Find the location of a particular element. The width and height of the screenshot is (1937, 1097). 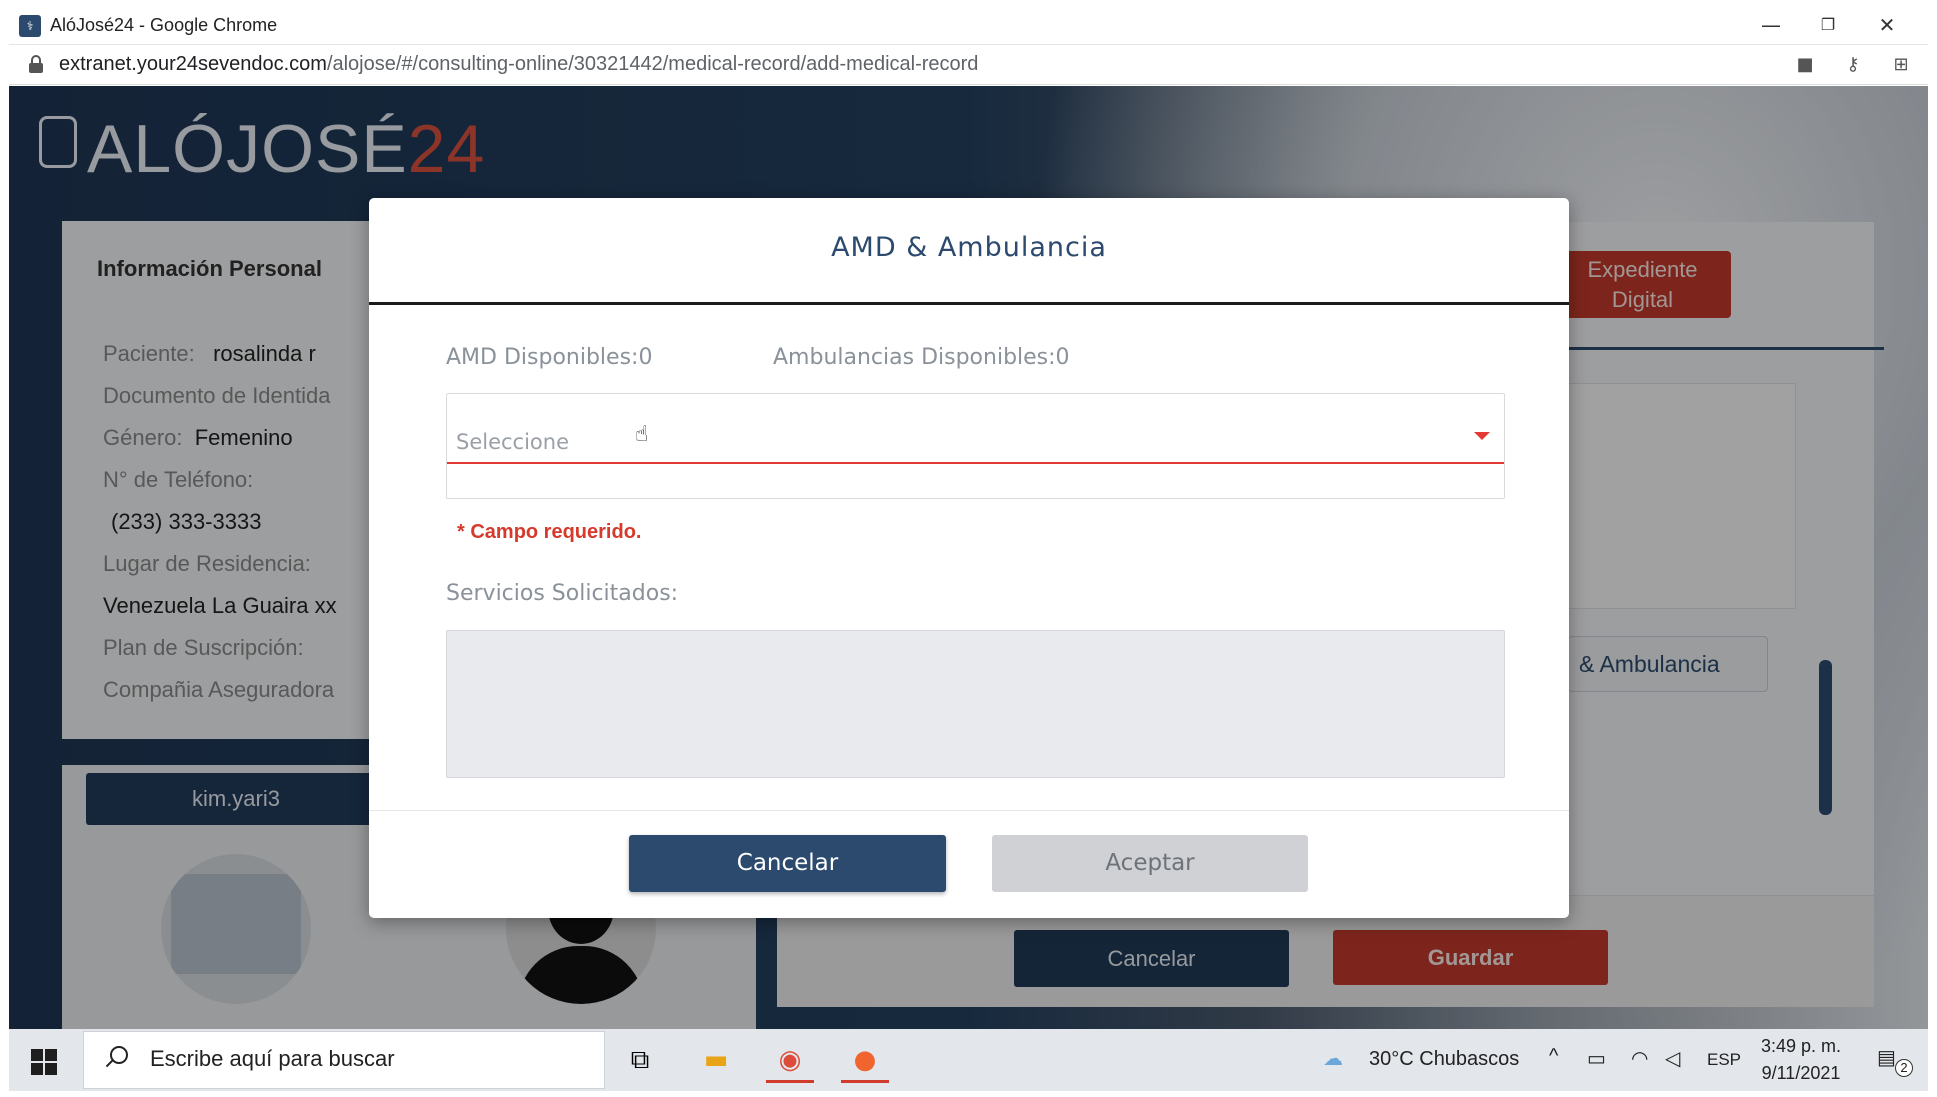

file-explorer-icon: ▬ is located at coordinates (716, 1060).